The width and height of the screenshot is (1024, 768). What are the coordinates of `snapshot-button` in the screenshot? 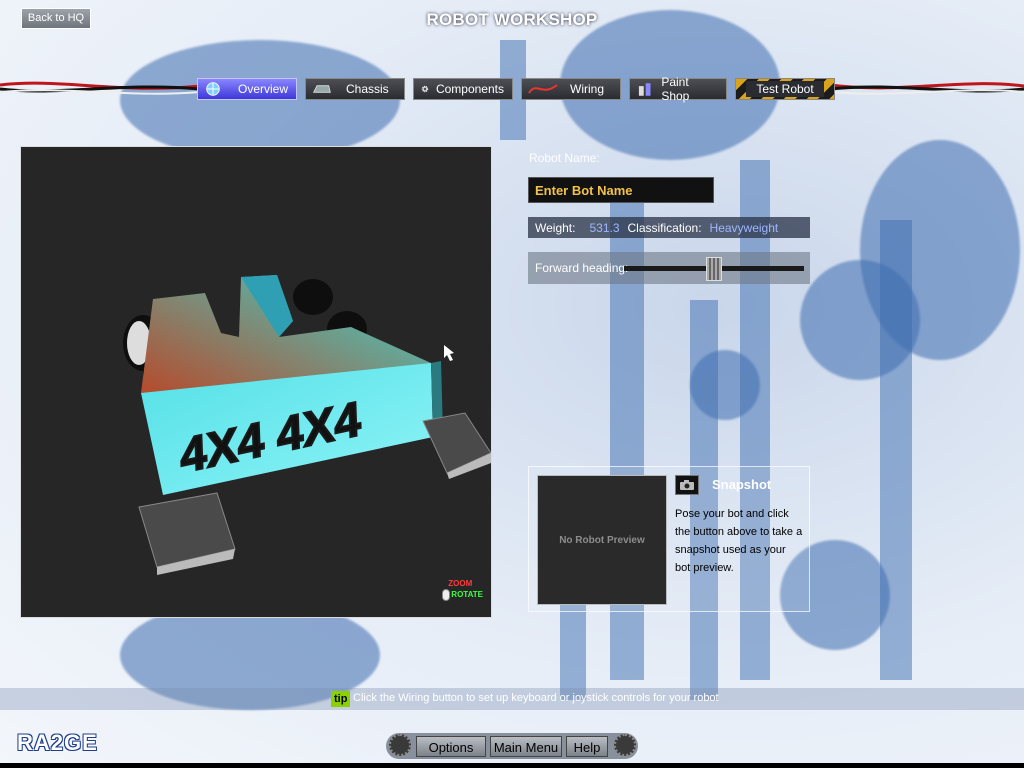 It's located at (687, 485).